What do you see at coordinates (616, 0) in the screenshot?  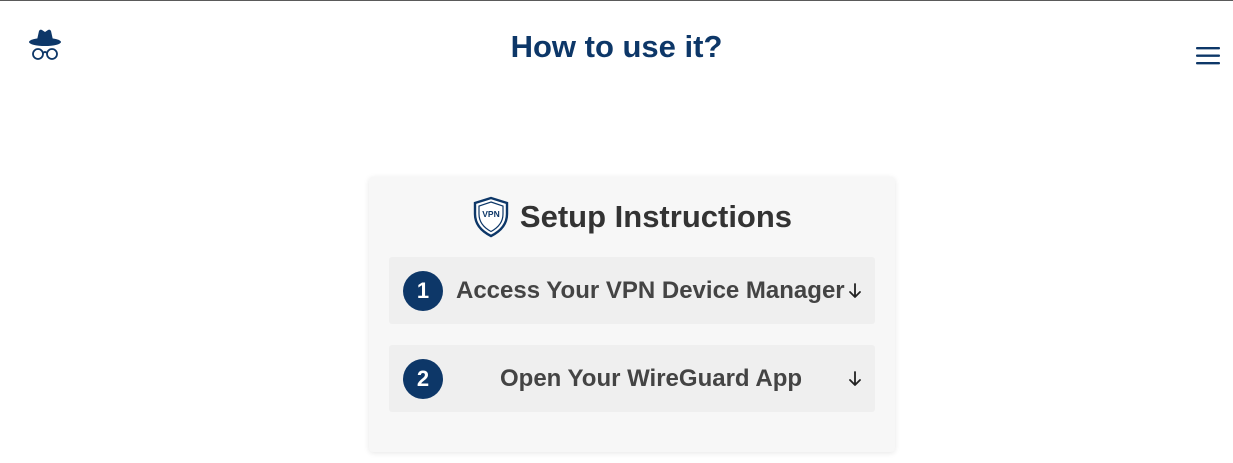 I see `top-border` at bounding box center [616, 0].